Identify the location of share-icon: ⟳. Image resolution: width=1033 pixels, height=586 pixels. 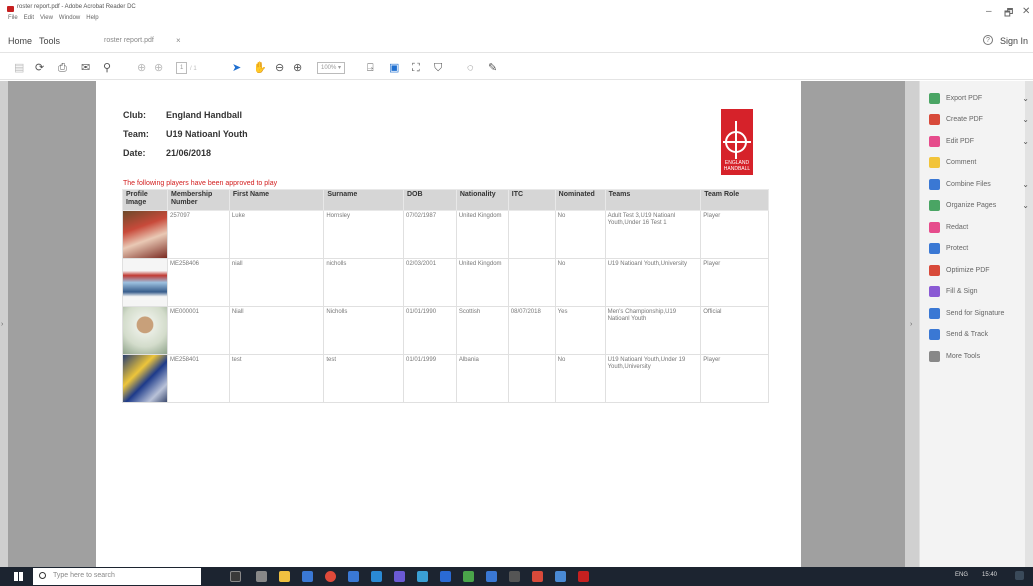
(39, 68).